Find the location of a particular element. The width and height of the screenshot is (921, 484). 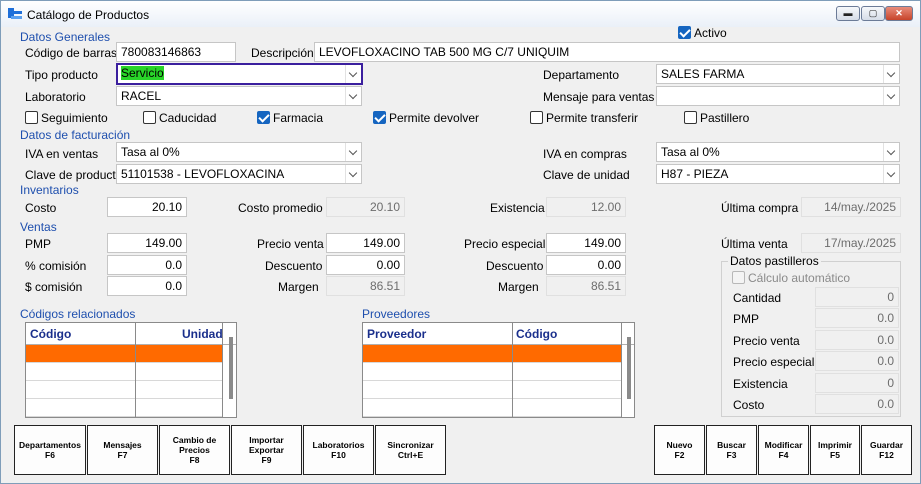

proveedores-col-codigo: Código is located at coordinates (536, 334).